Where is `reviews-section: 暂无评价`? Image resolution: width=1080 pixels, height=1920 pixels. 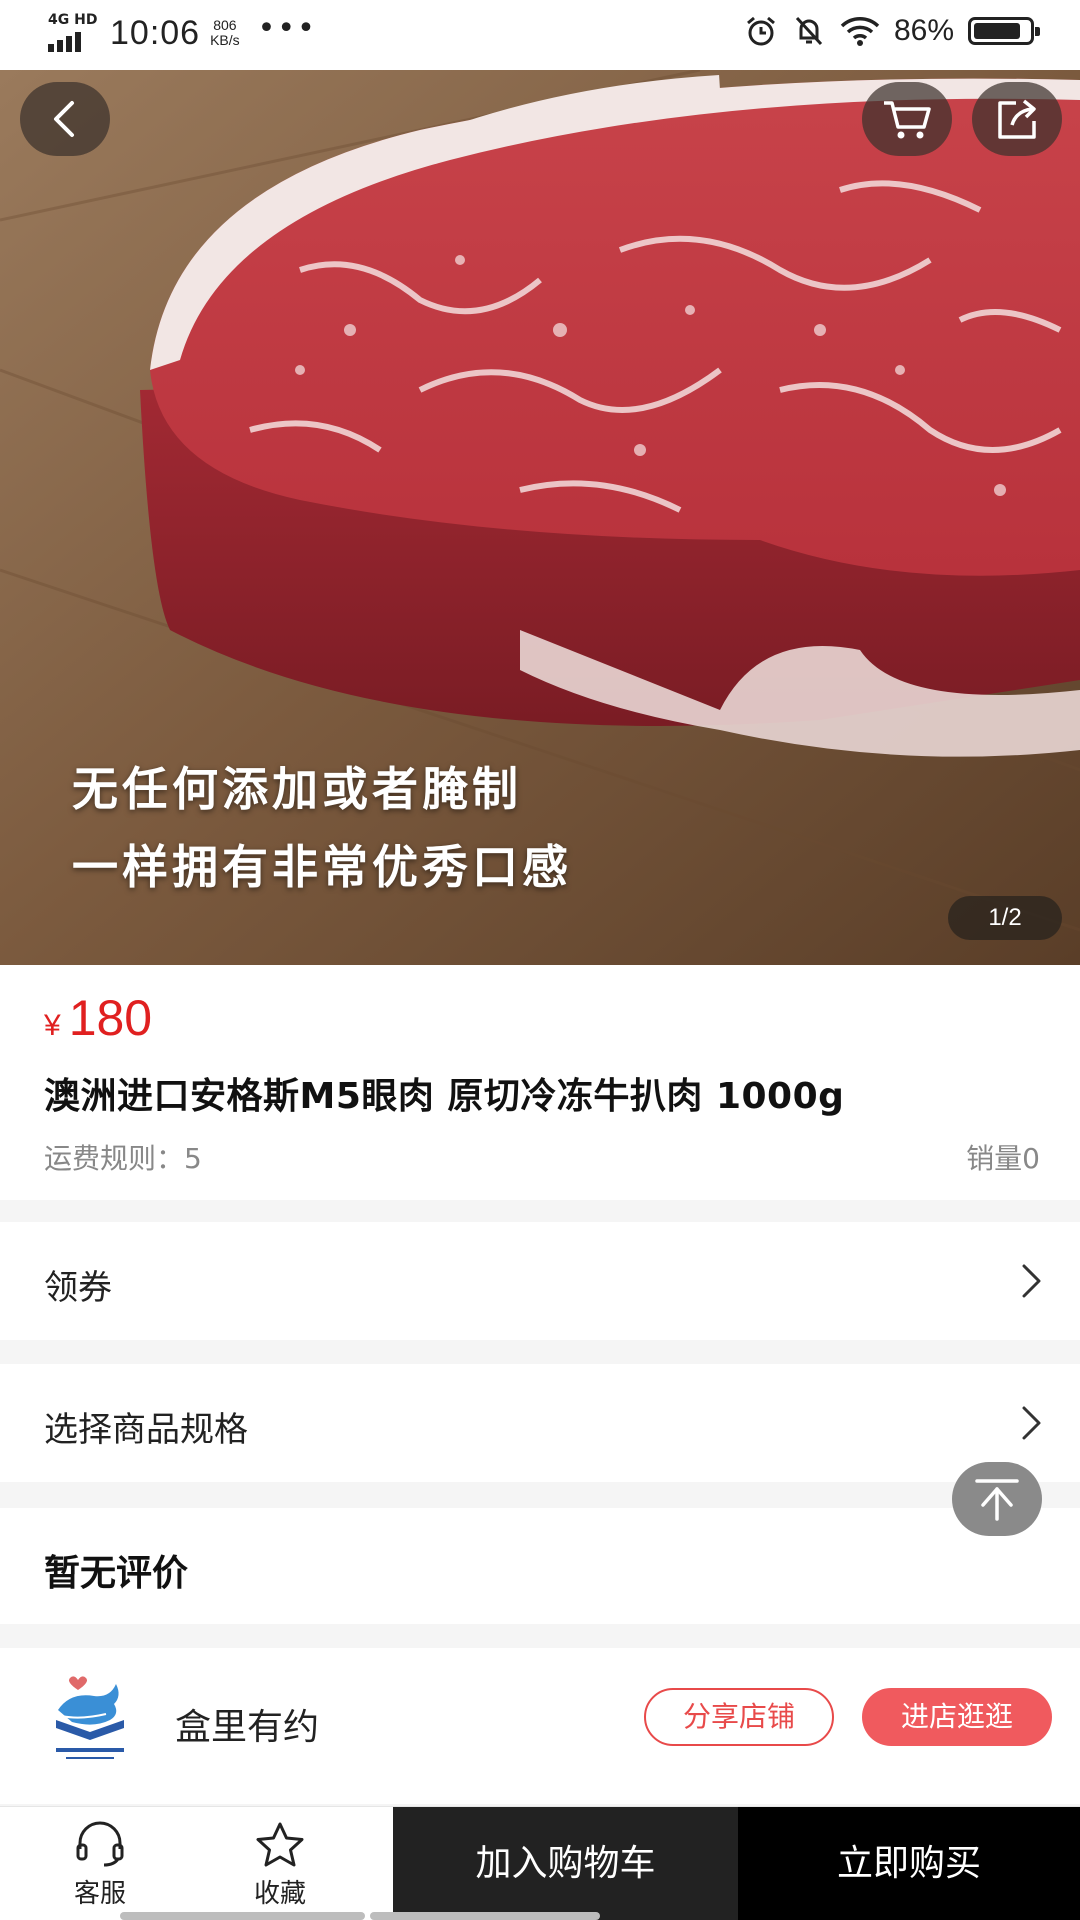 reviews-section: 暂无评价 is located at coordinates (540, 1566).